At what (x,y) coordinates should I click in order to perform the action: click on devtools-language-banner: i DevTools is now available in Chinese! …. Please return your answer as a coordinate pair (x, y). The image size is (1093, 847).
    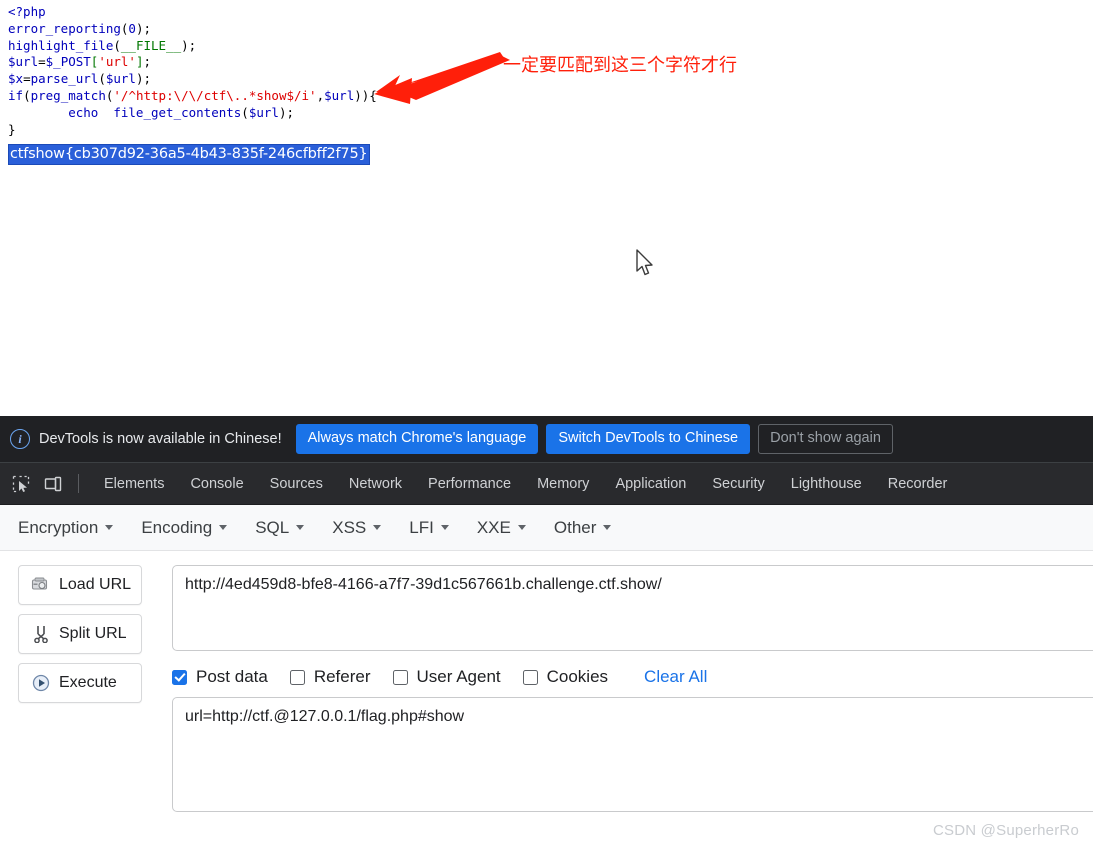
    Looking at the image, I should click on (546, 439).